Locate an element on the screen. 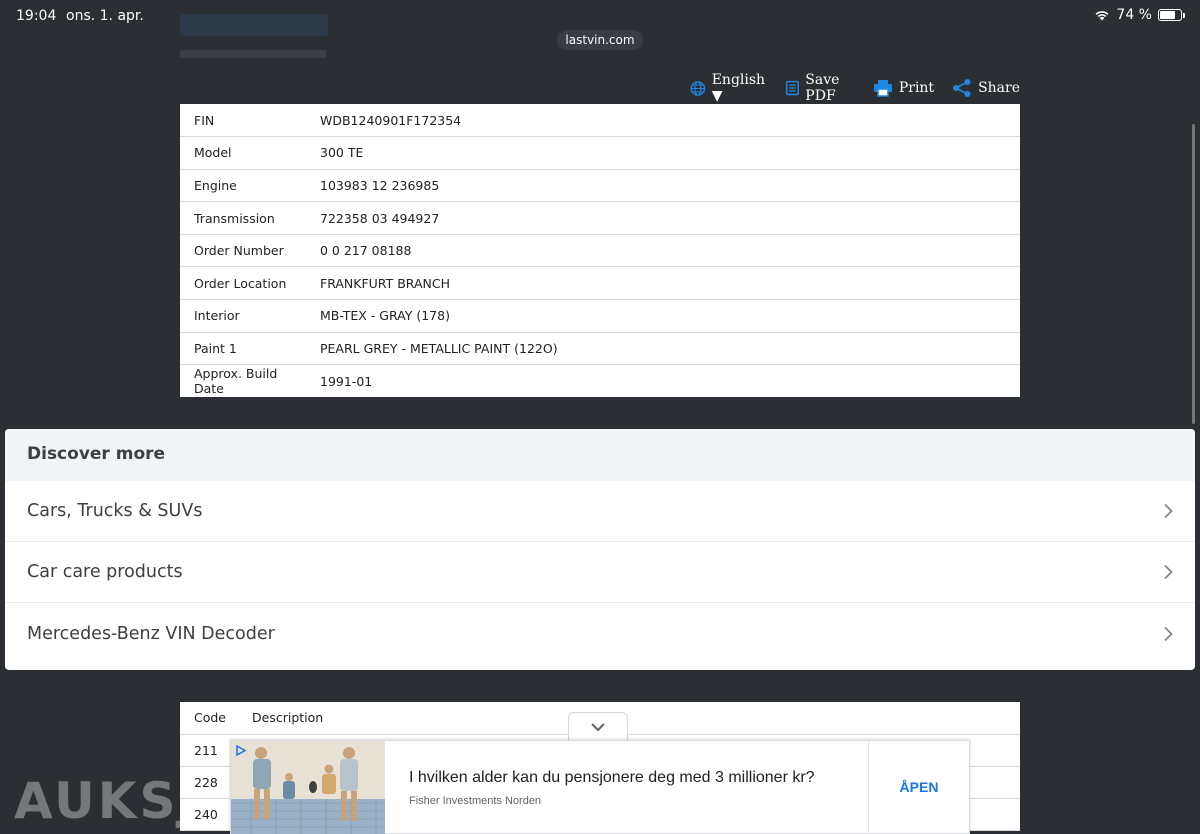  collapse-ad-button is located at coordinates (598, 726).